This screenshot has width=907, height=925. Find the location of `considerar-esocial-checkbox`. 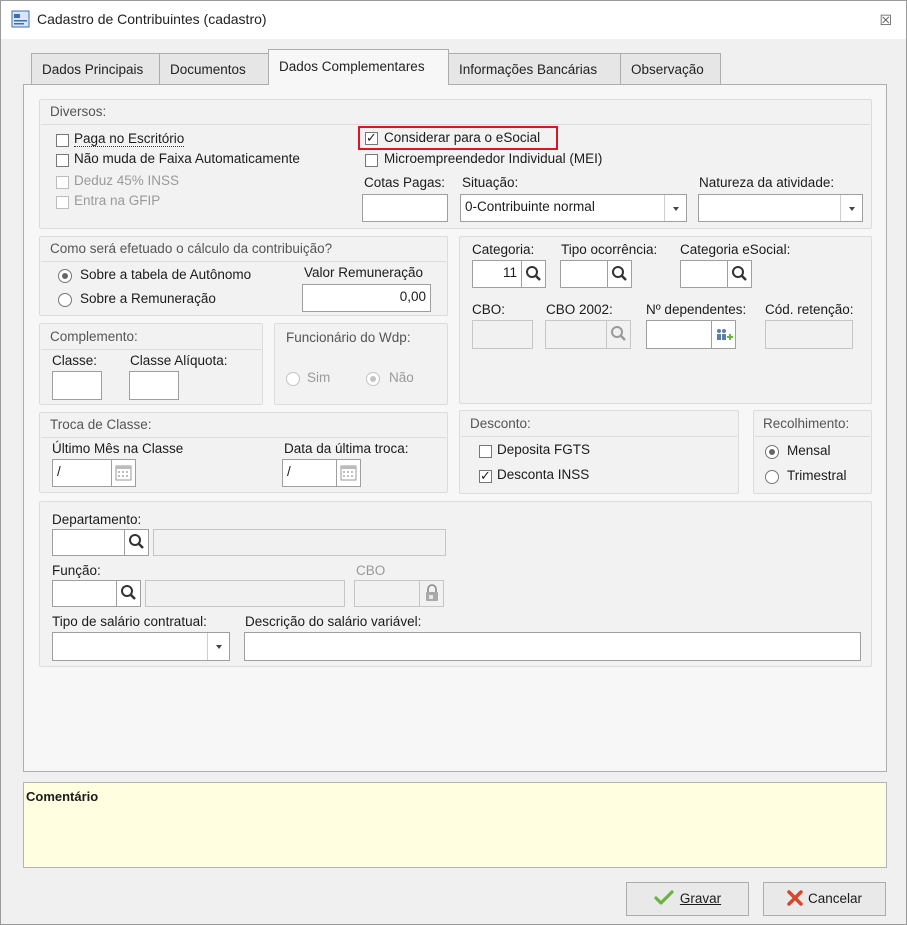

considerar-esocial-checkbox is located at coordinates (371, 138).